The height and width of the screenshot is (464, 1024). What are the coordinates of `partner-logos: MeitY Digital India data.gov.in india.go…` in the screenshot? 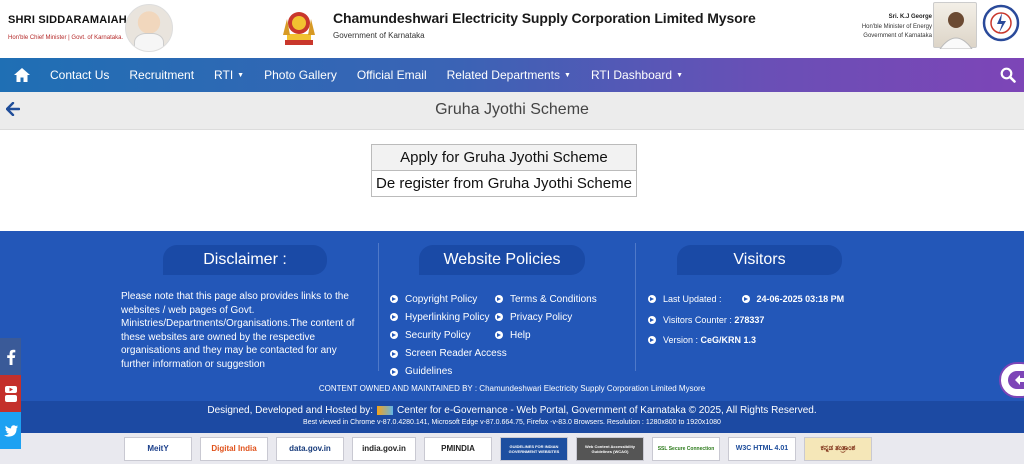 It's located at (512, 448).